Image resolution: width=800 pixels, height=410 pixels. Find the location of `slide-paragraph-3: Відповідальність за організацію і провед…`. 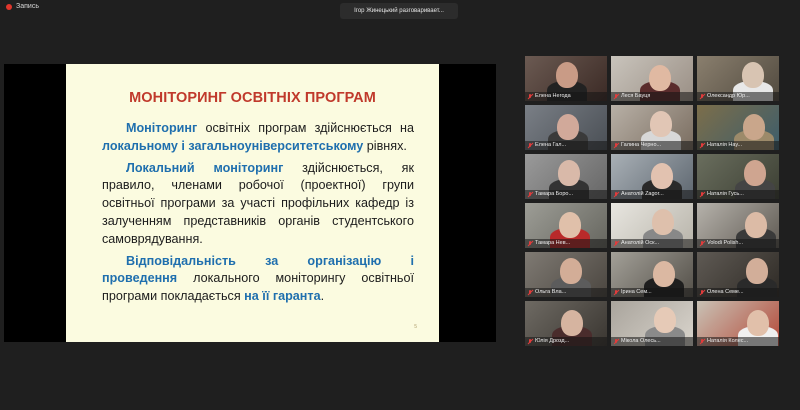

slide-paragraph-3: Відповідальність за організацію і провед… is located at coordinates (258, 279).